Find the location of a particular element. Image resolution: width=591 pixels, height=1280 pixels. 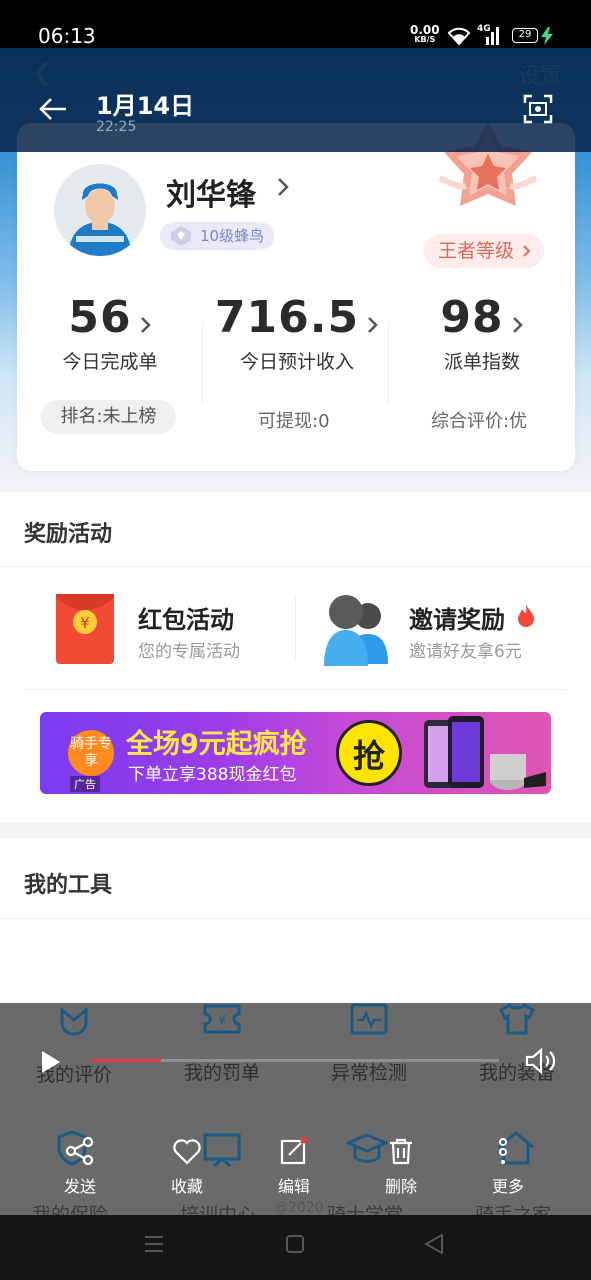

red-envelope-icon: ¥ is located at coordinates (85, 629).